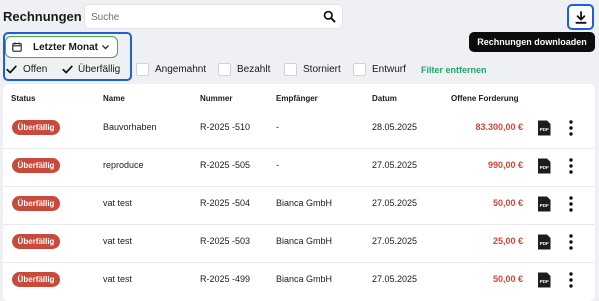 Image resolution: width=599 pixels, height=301 pixels. Describe the element at coordinates (389, 70) in the screenshot. I see `filter-label-entwurf: Entwurf` at that location.